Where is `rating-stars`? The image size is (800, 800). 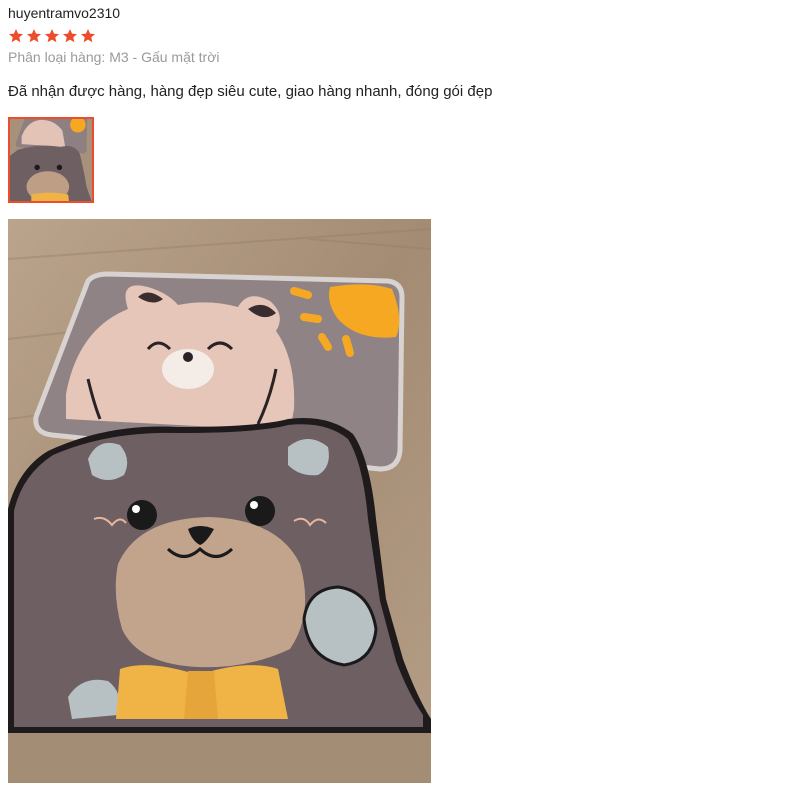
rating-stars is located at coordinates (52, 36).